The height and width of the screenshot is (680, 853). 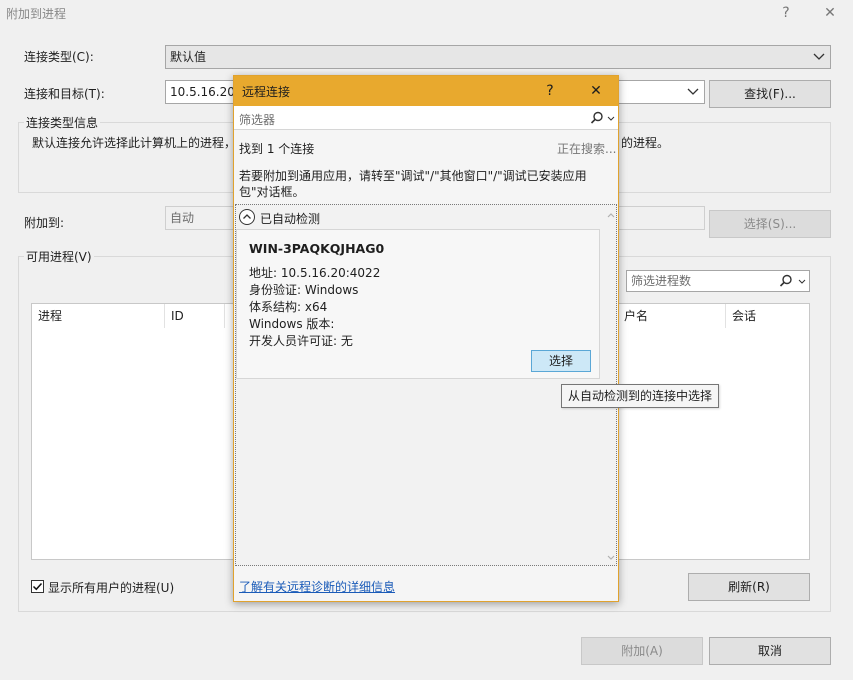 I want to click on show-all-users-checkbox, so click(x=37, y=586).